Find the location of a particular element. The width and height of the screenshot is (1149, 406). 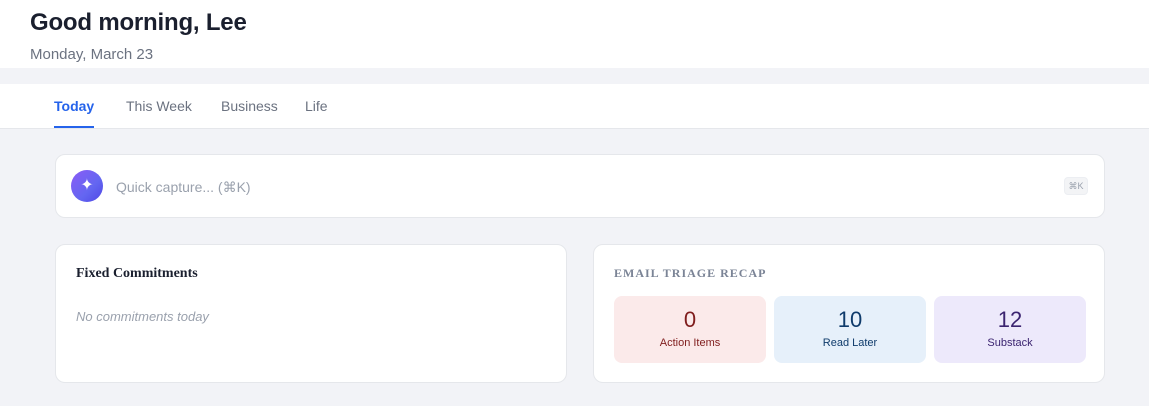

substack-label: Substack is located at coordinates (1010, 343).